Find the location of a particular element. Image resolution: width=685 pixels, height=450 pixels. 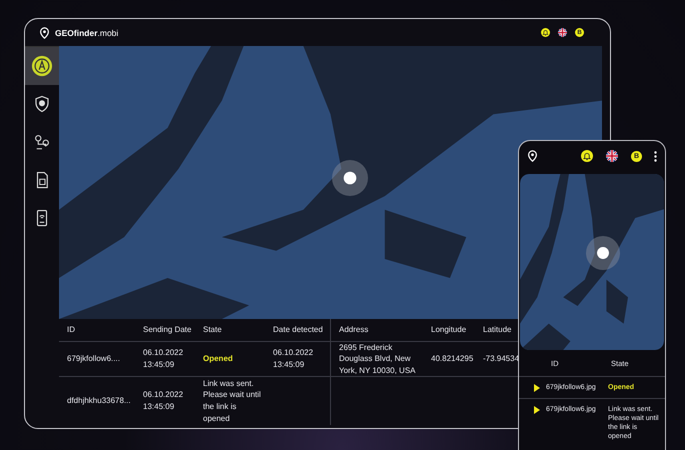

more-menu-icon is located at coordinates (655, 156).